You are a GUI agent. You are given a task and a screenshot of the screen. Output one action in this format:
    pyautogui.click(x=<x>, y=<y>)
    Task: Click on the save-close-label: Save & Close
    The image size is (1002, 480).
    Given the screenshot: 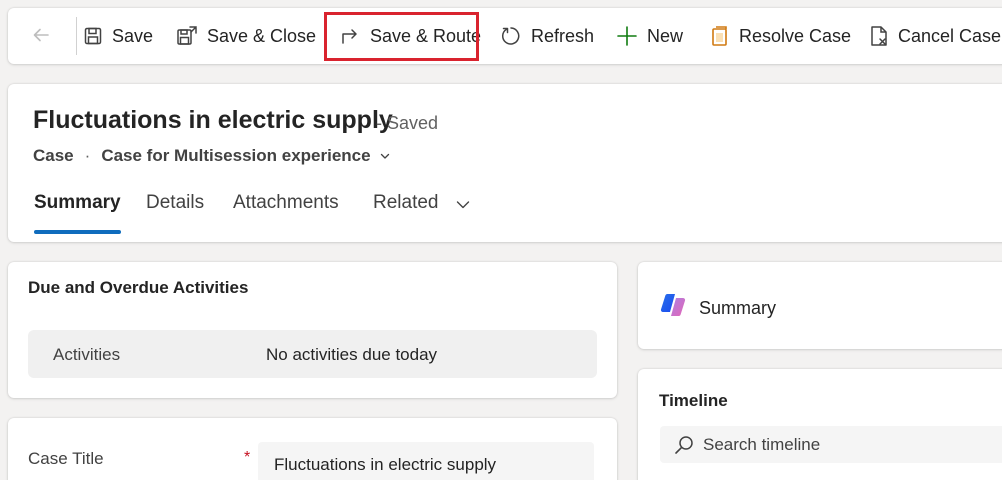 What is the action you would take?
    pyautogui.click(x=262, y=35)
    